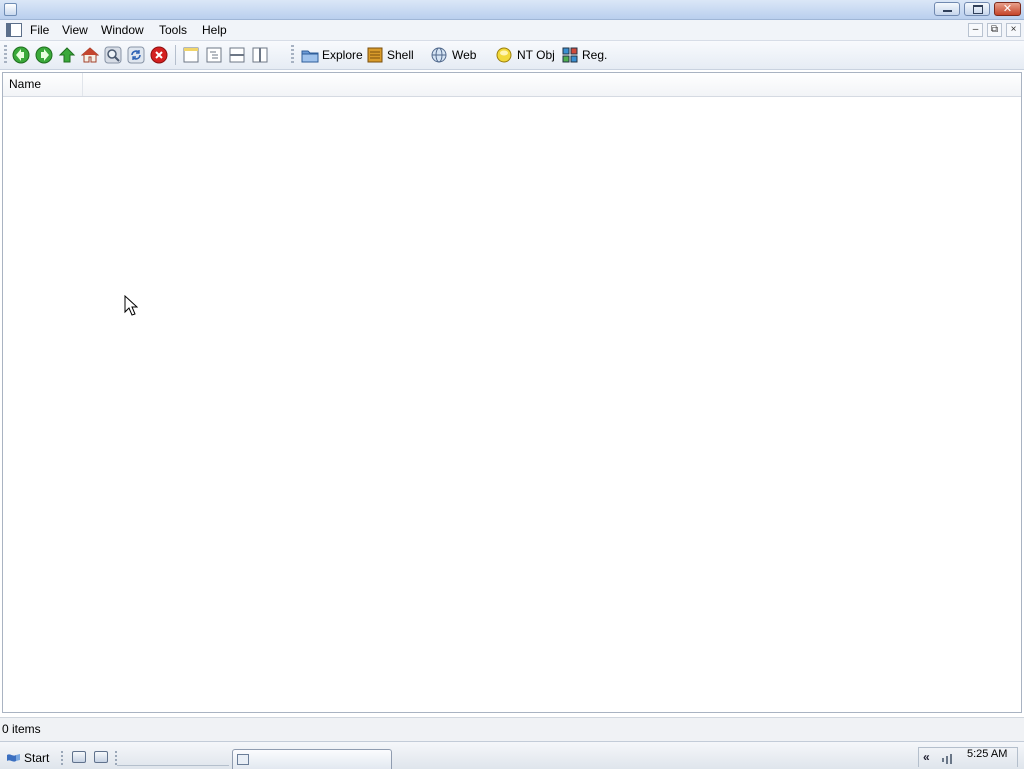 The image size is (1024, 769). Describe the element at coordinates (79, 757) in the screenshot. I see `show-desktop-icon` at that location.